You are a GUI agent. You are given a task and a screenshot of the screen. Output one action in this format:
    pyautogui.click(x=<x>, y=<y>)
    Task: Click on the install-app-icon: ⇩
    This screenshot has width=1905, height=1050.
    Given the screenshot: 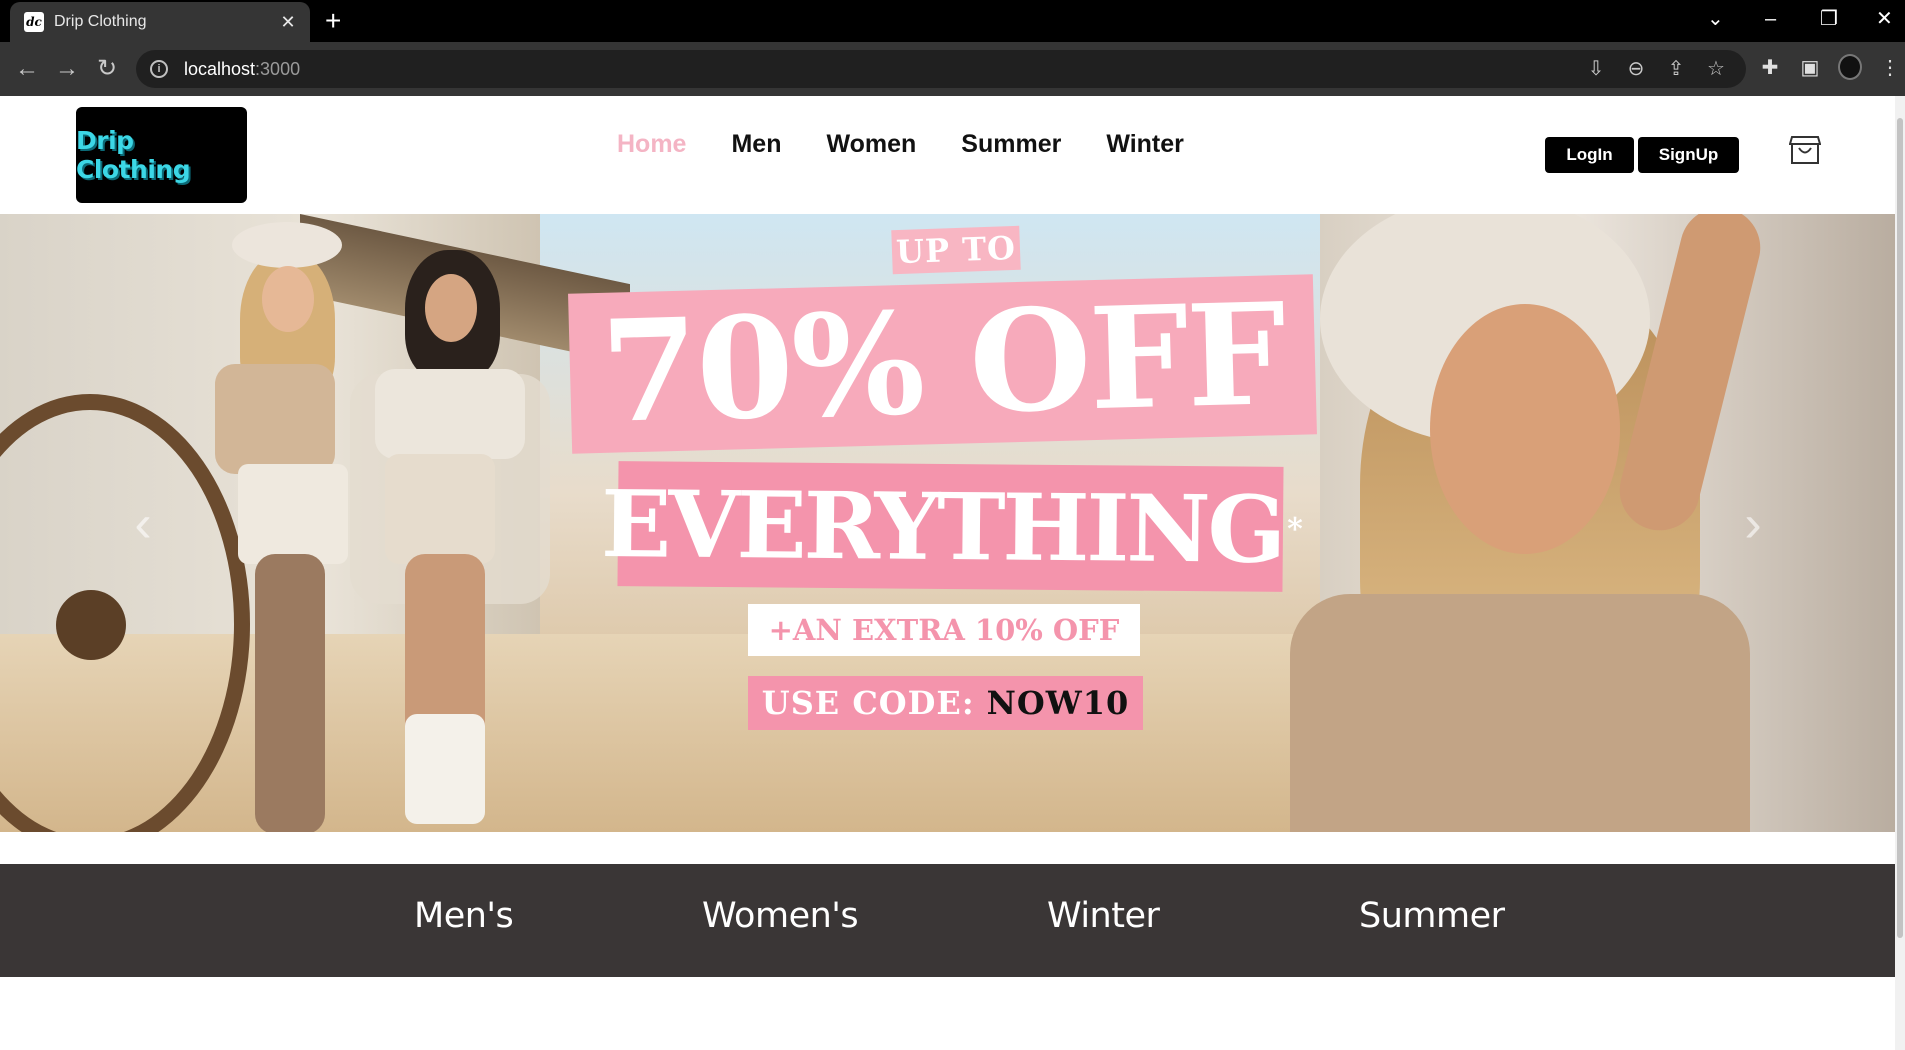 What is the action you would take?
    pyautogui.click(x=1596, y=69)
    